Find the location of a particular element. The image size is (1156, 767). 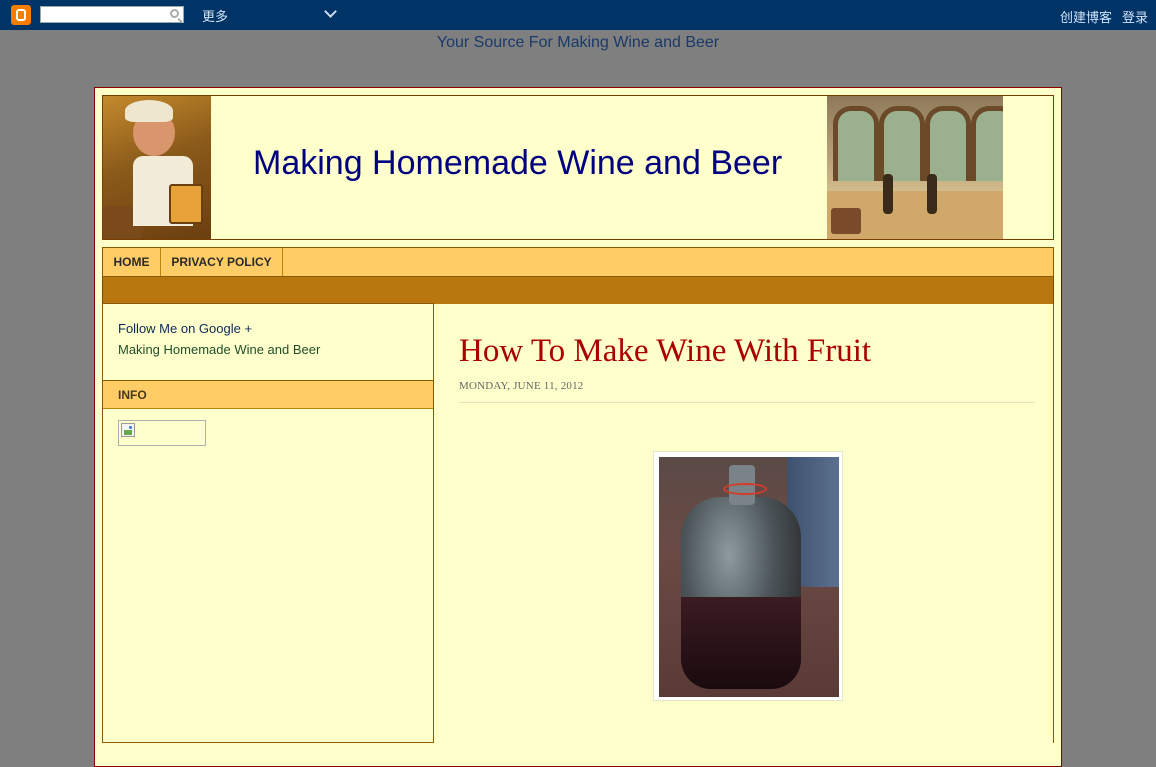

post-date: MONDAY, JUNE 11, 2012 is located at coordinates (521, 386).